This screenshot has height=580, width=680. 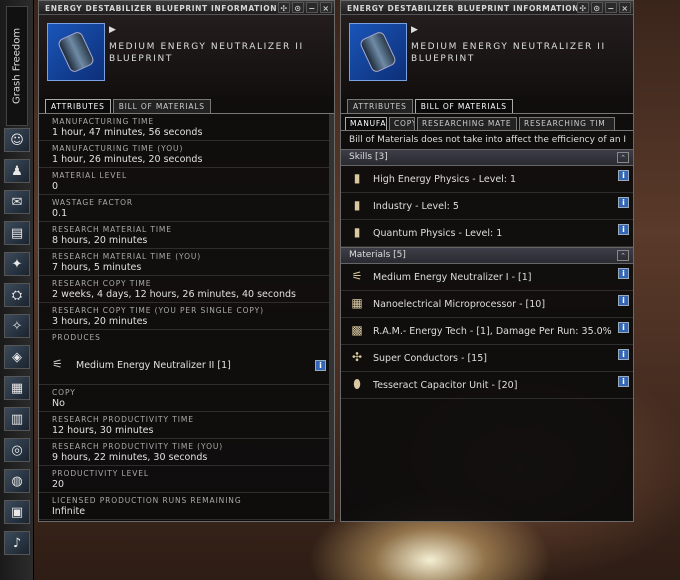 I want to click on skill-row: ▮ High Energy Physics - Level: 1 i, so click(x=487, y=179).